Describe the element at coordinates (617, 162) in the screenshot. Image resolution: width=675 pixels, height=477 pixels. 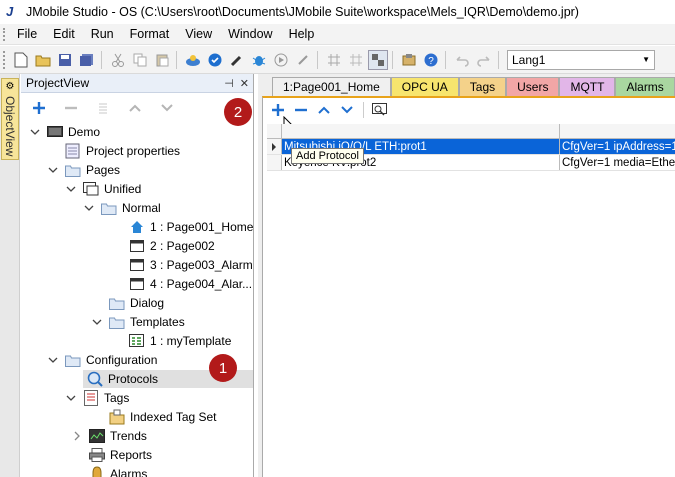
I see `protocol-config: CfgVer=1 media=Etherne` at that location.